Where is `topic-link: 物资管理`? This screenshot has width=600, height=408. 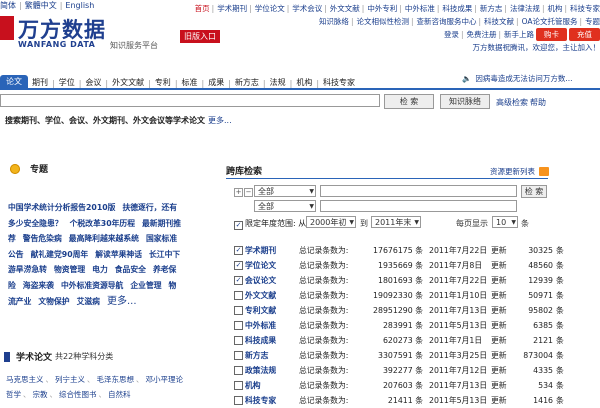
topic-link: 物资管理 is located at coordinates (69, 269).